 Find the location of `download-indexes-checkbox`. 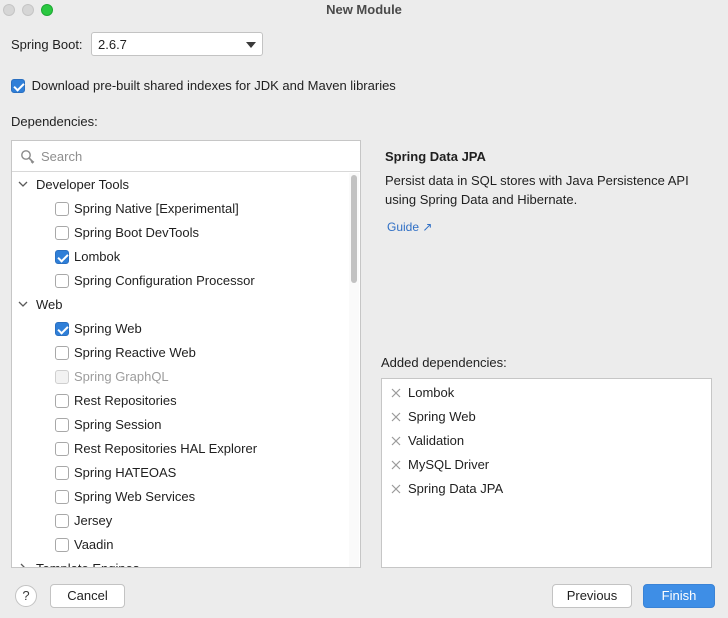

download-indexes-checkbox is located at coordinates (18, 85).